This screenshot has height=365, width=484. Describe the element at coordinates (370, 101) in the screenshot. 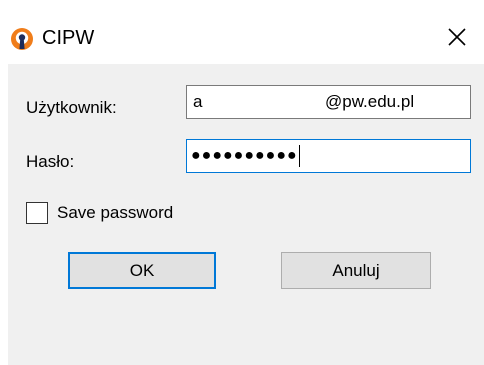

I see `username-domain: @pw.edu.pl` at that location.